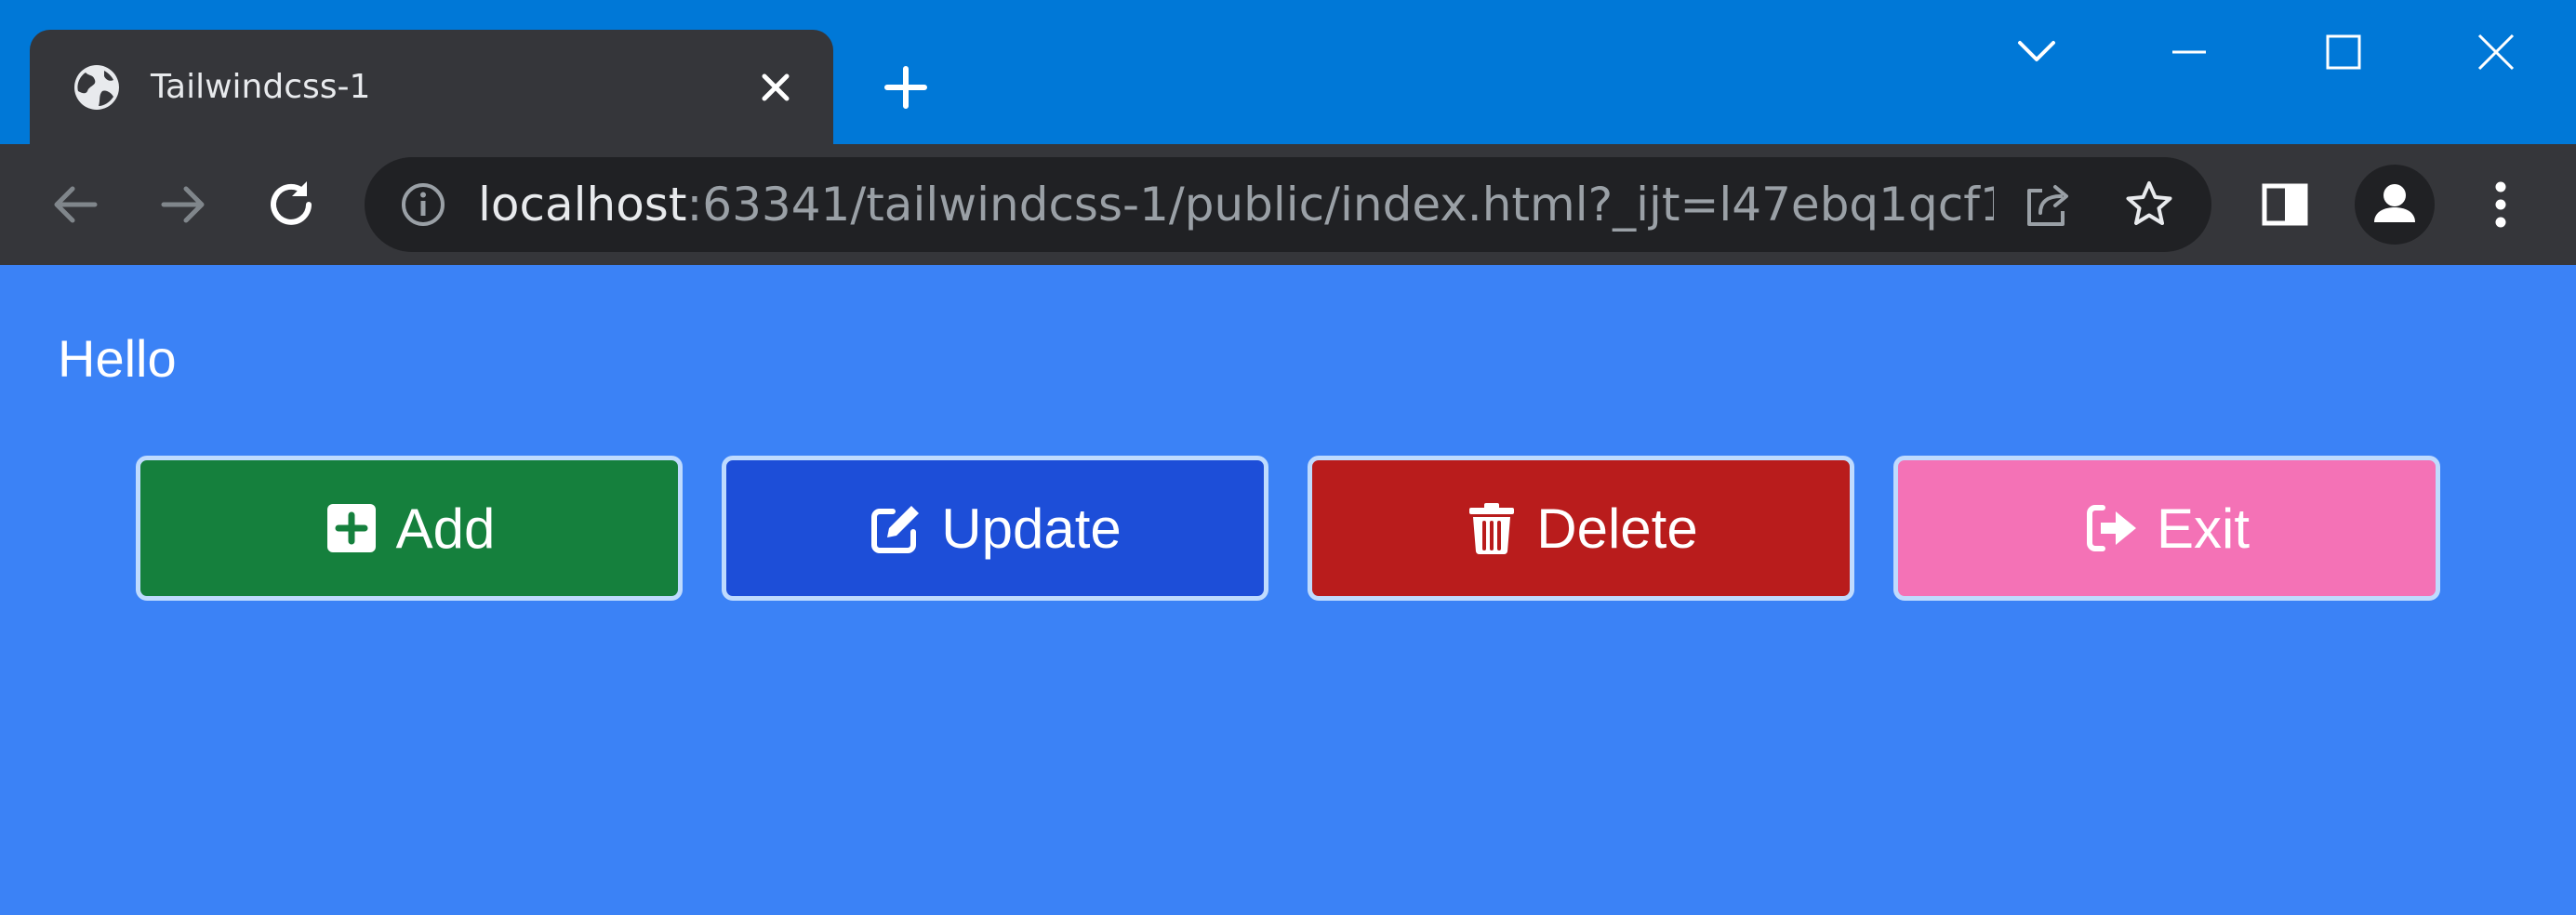 The height and width of the screenshot is (915, 2576). Describe the element at coordinates (2284, 204) in the screenshot. I see `side-panel-icon` at that location.